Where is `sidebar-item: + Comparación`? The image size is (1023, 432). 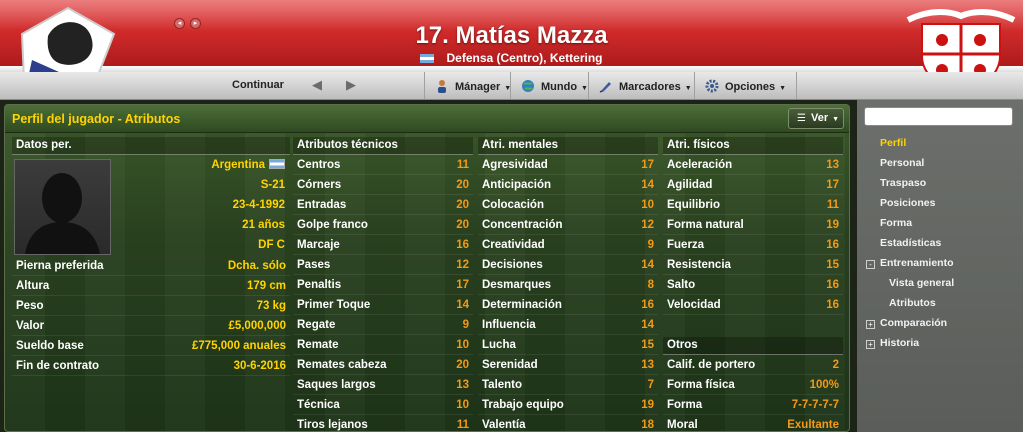 sidebar-item: + Comparación is located at coordinates (940, 325).